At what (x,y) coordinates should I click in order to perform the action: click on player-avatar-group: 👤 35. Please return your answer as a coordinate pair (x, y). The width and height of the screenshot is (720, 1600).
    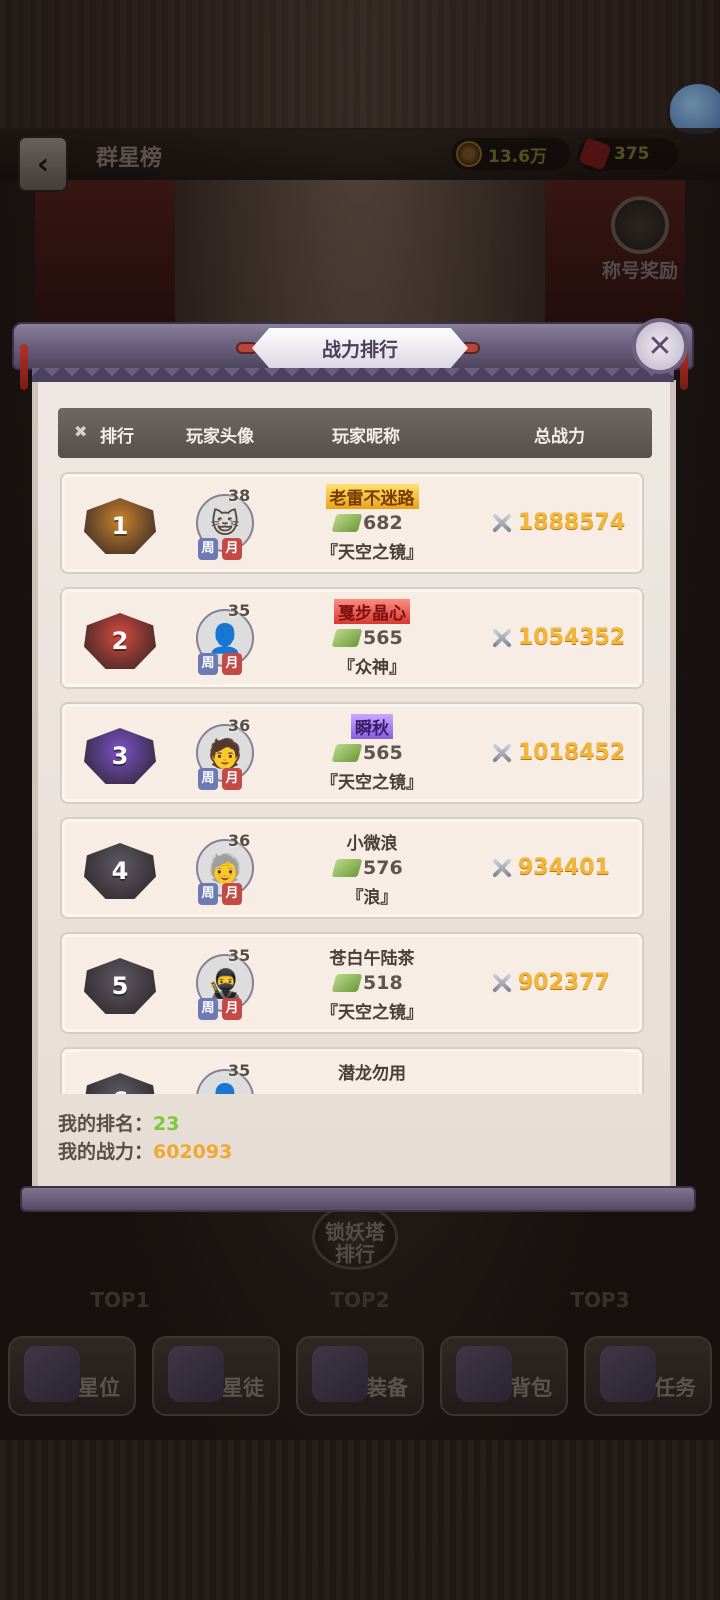
    Looking at the image, I should click on (227, 1077).